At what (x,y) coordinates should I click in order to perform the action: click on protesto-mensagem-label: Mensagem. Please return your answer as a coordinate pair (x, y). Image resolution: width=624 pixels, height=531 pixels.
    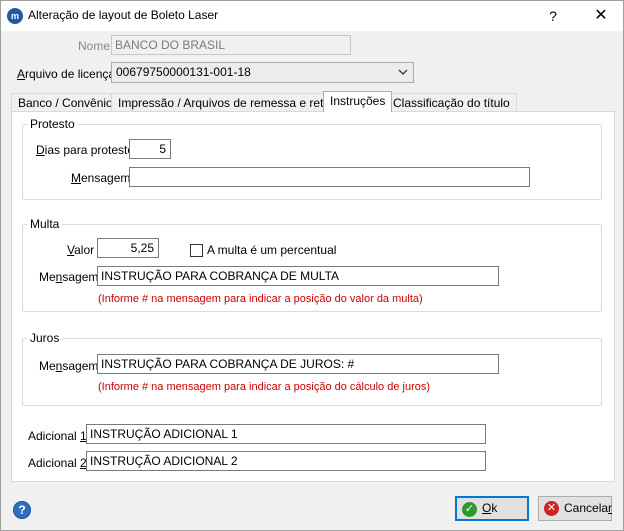
    Looking at the image, I should click on (101, 178).